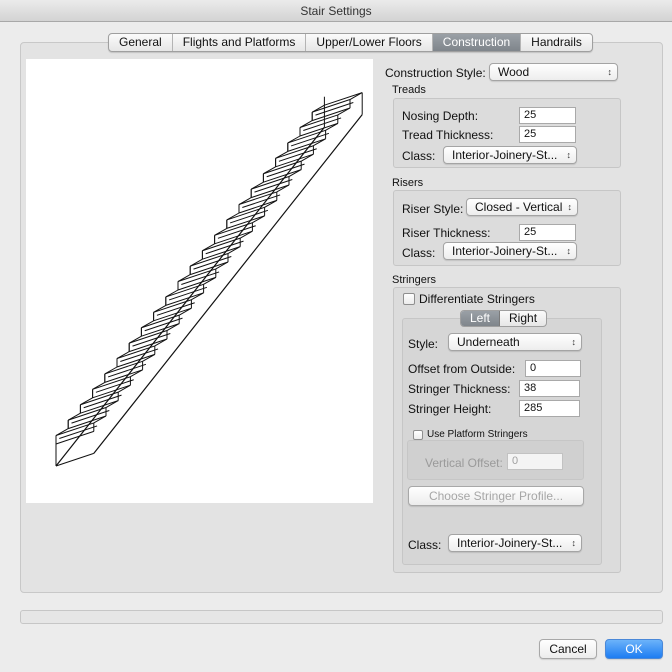  What do you see at coordinates (462, 369) in the screenshot?
I see `offset-from-outside-label: Offset from Outside:` at bounding box center [462, 369].